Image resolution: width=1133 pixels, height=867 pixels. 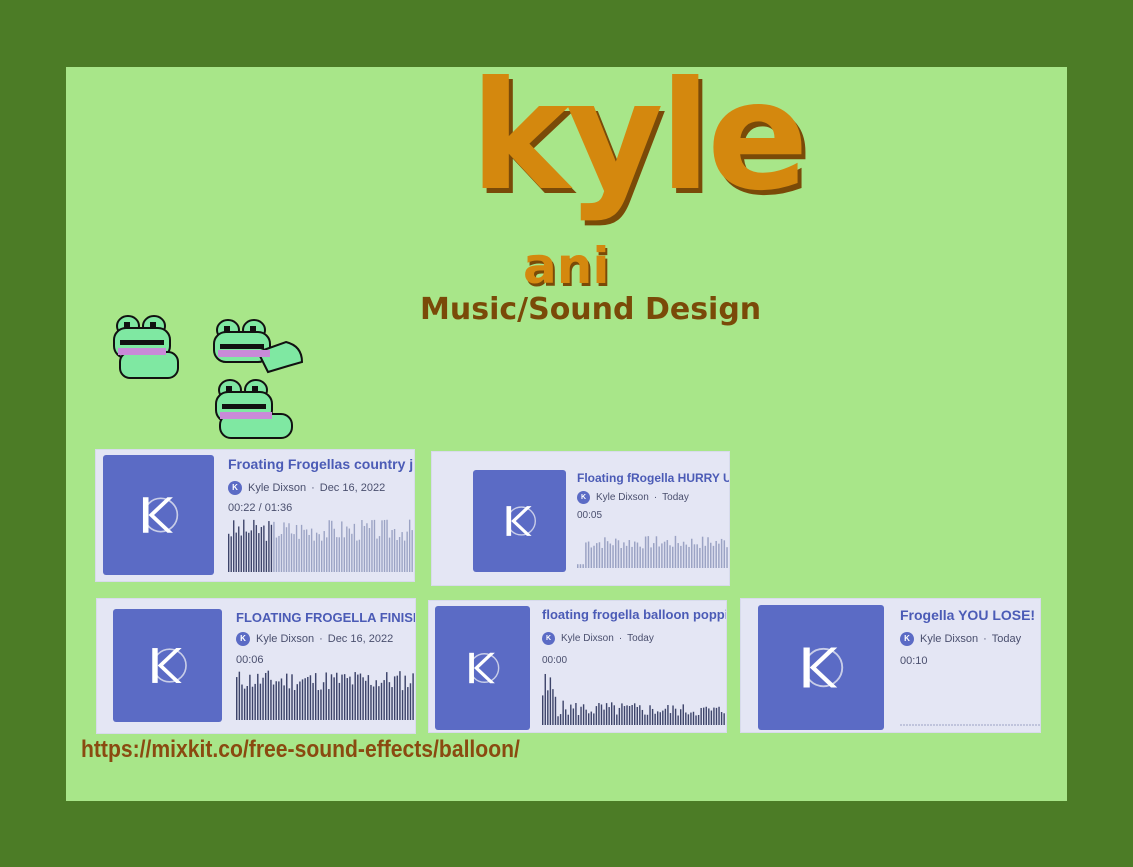 What do you see at coordinates (653, 478) in the screenshot?
I see `track-title: Floating fRogella HURRY UP! (` at bounding box center [653, 478].